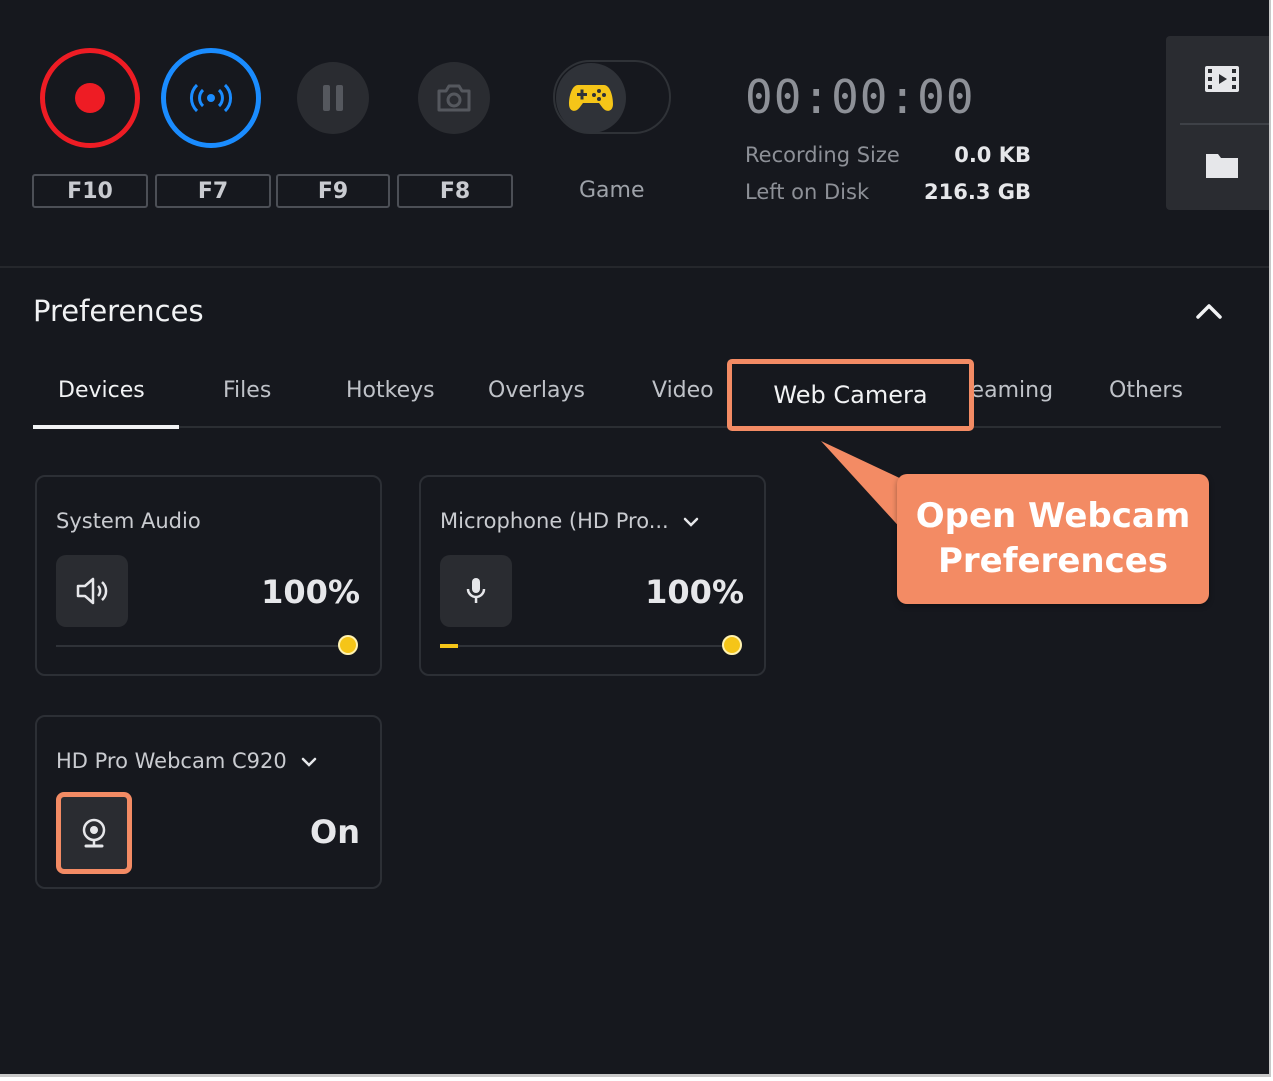  I want to click on callout-line-1: Open Webcam, so click(1053, 516).